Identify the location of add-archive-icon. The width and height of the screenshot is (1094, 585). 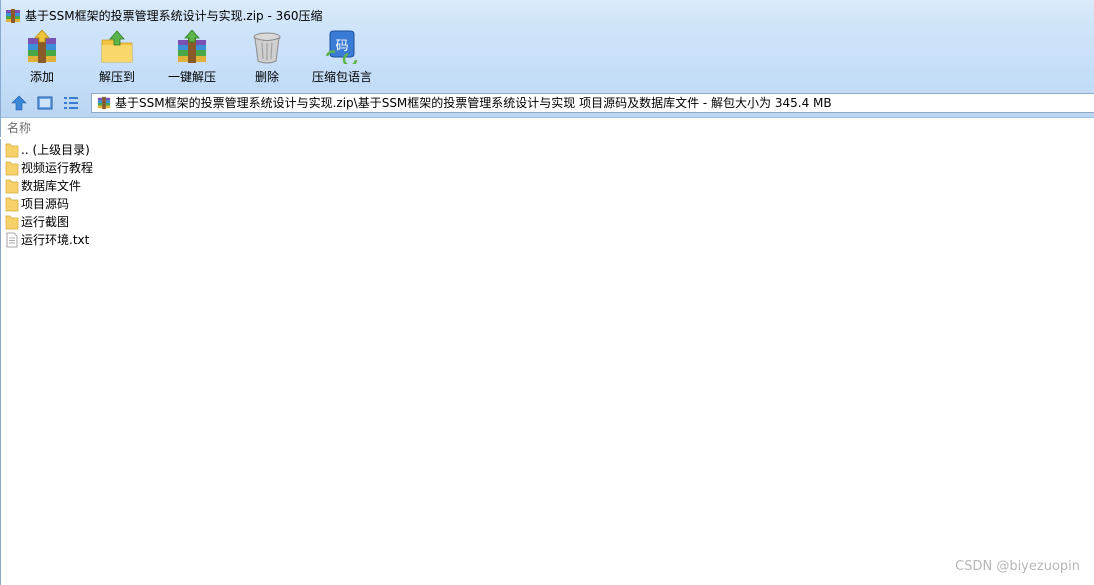
(42, 46).